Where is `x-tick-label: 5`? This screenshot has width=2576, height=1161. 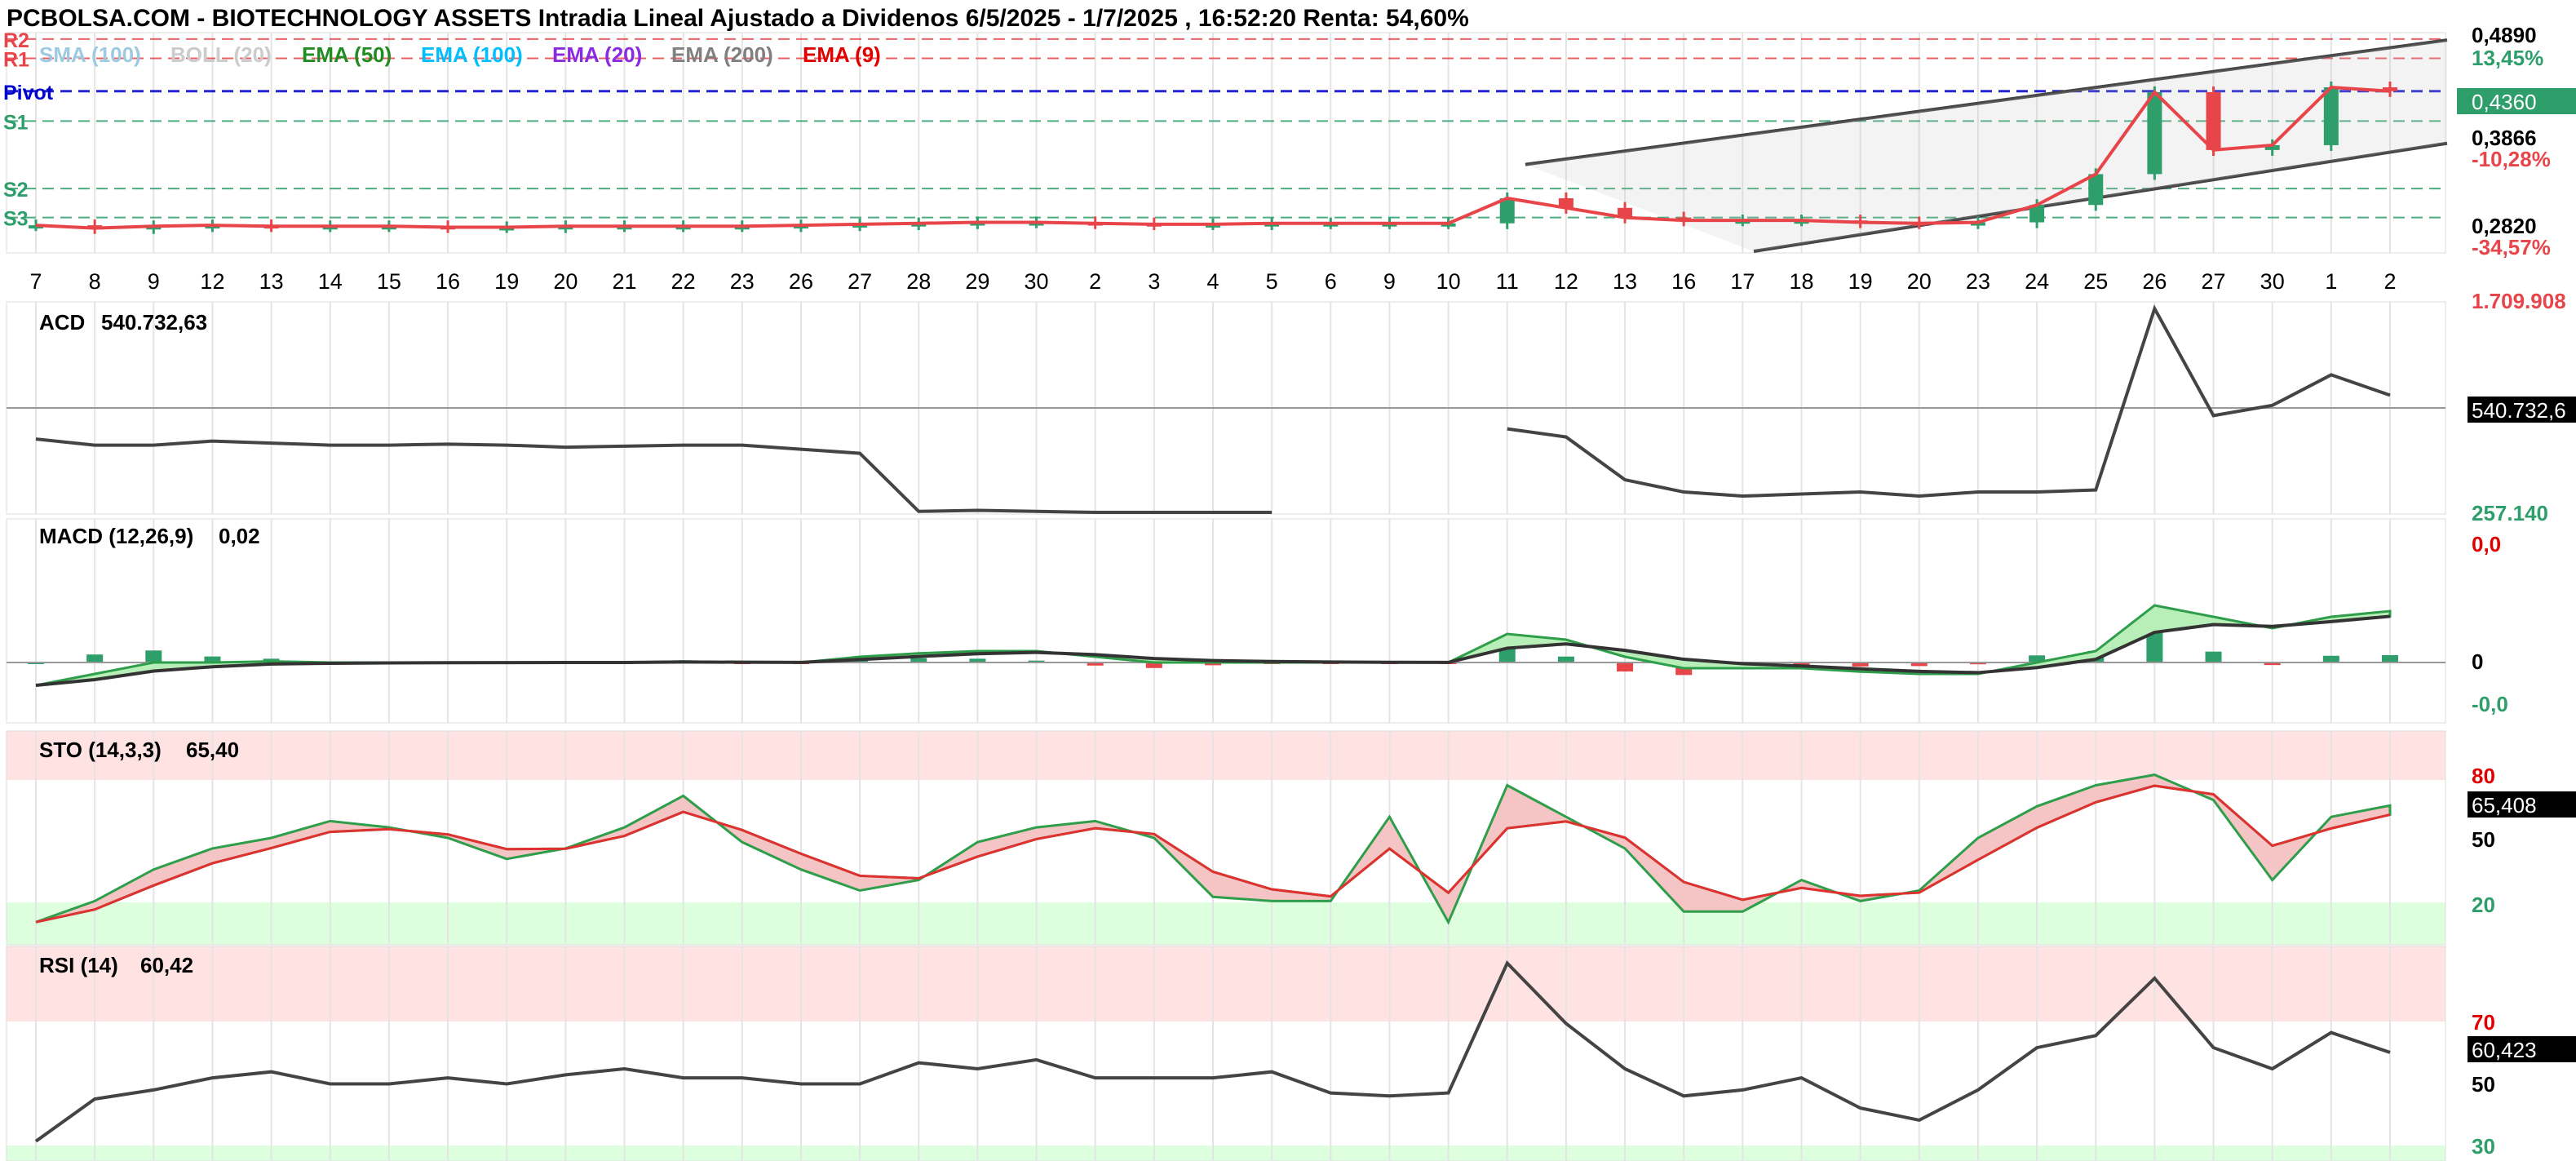 x-tick-label: 5 is located at coordinates (1272, 281).